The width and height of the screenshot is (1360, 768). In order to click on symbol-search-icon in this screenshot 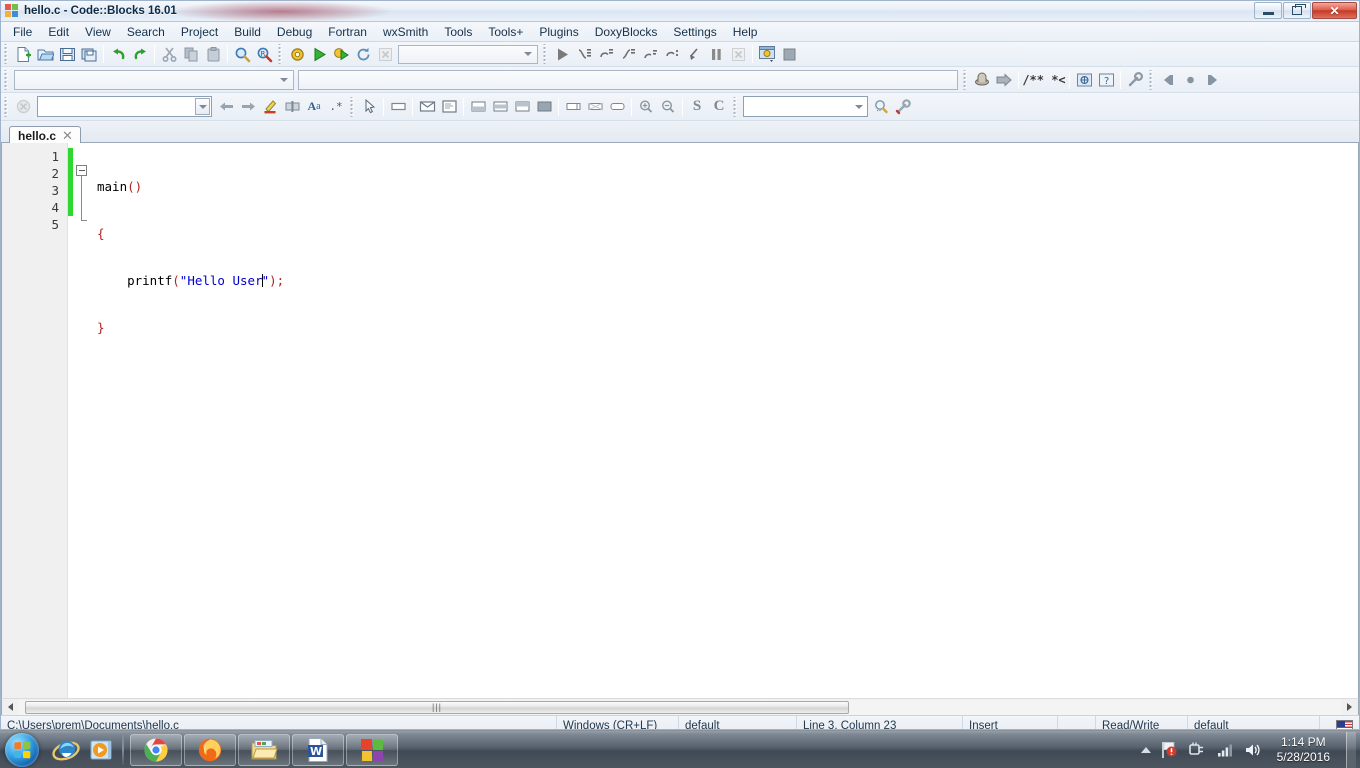, I will do `click(881, 106)`.